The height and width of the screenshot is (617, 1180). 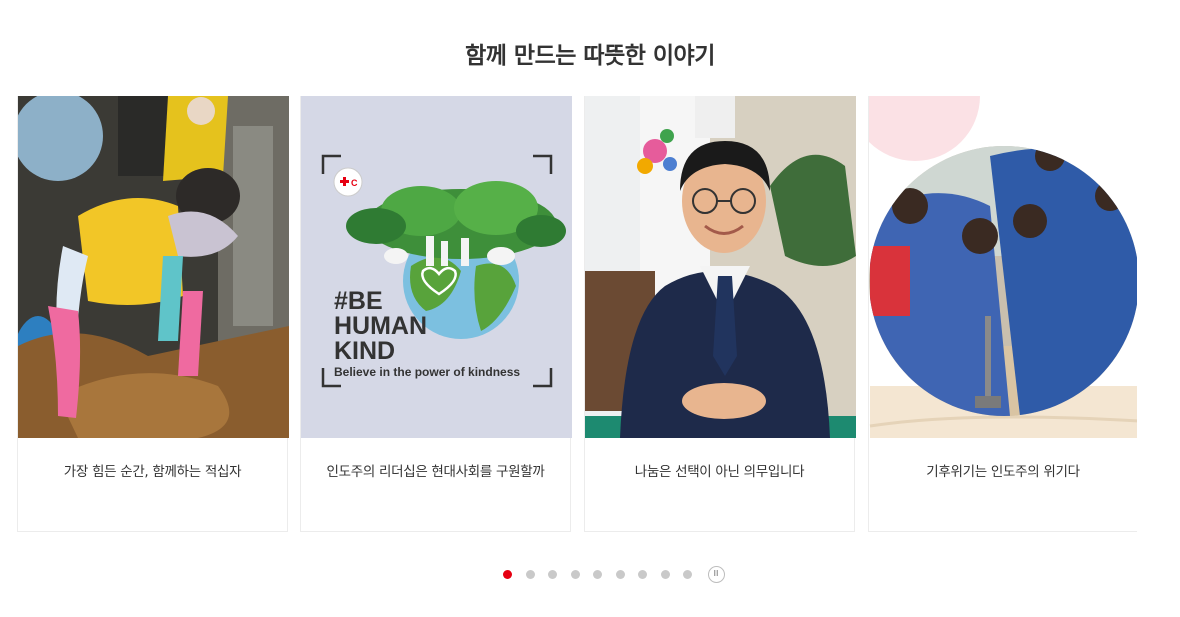 I want to click on card-caption: 나눔은 선택이 아닌 의무입니다, so click(x=719, y=470).